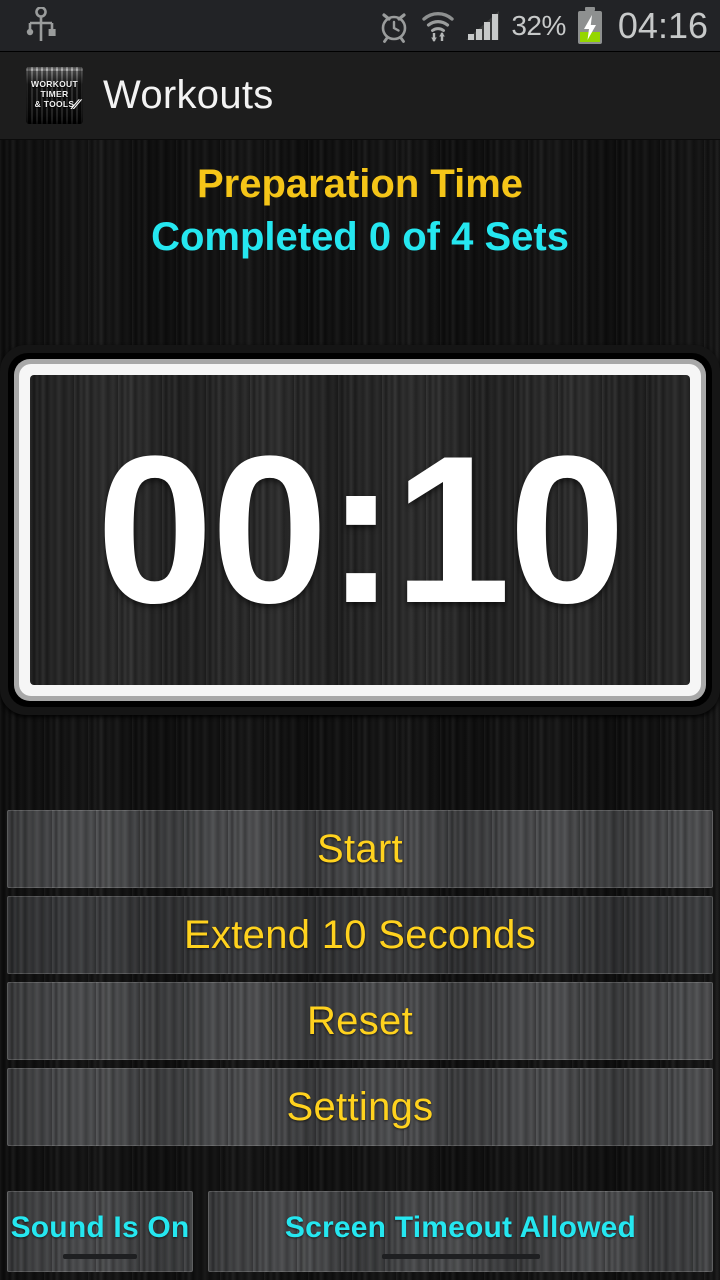 The image size is (720, 1280). I want to click on status-bar: 32% 04:16, so click(360, 26).